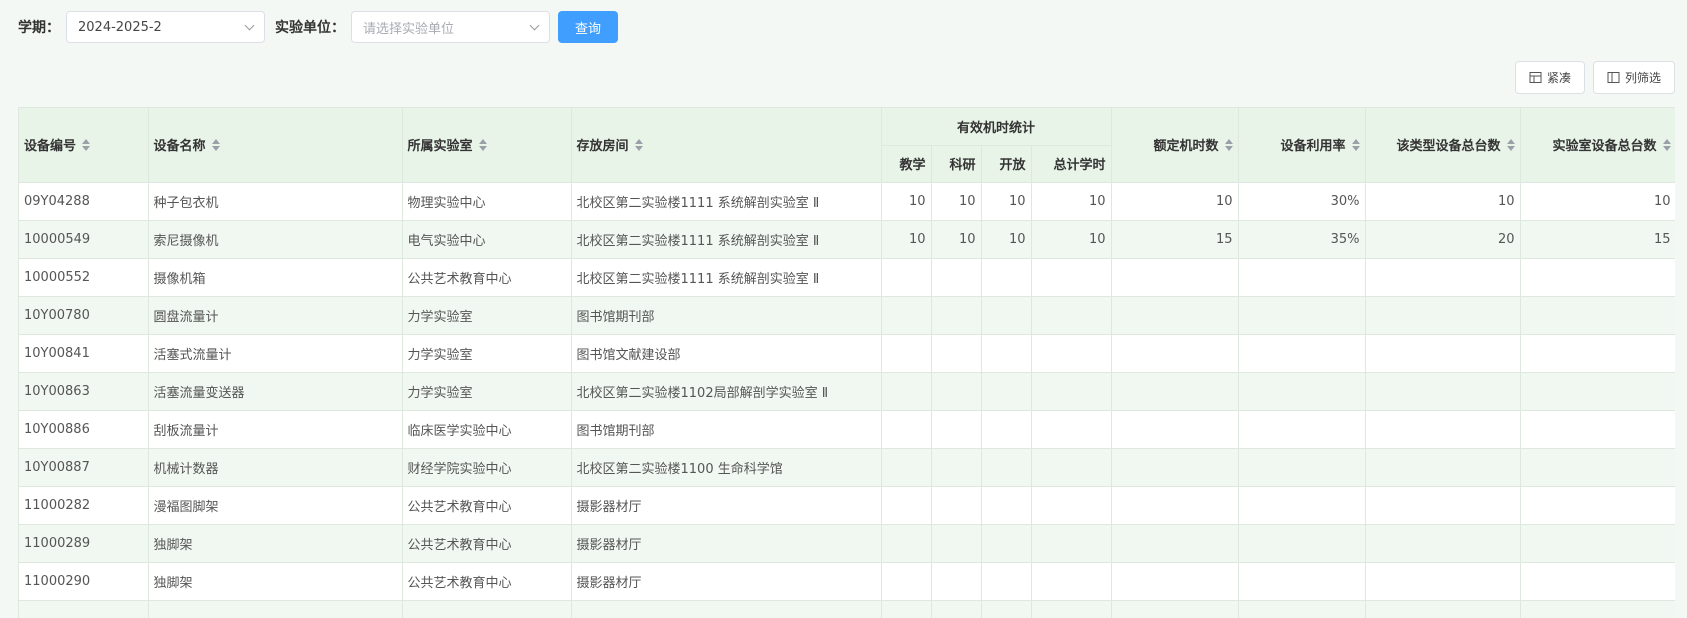  I want to click on cell-type-total: 20, so click(1443, 239).